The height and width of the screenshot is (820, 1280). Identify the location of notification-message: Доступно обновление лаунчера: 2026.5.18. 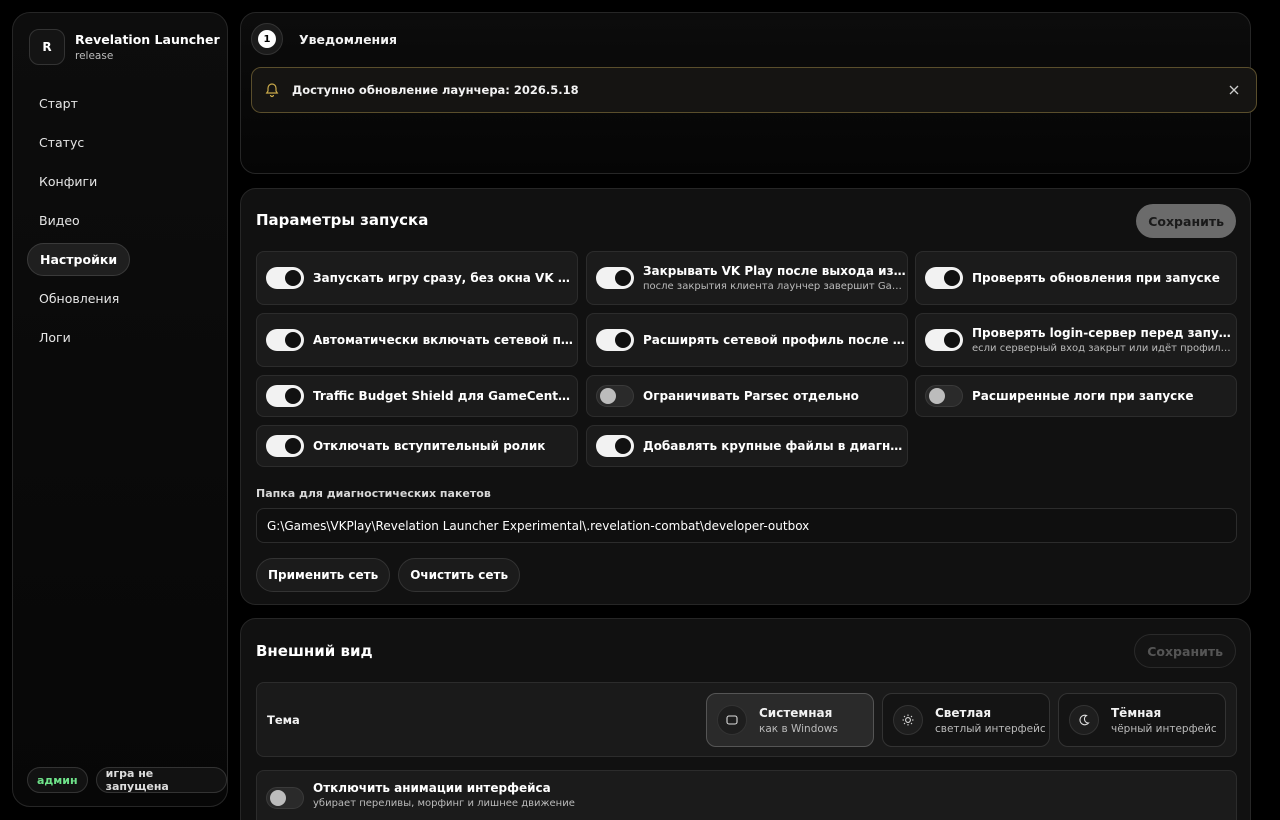
(435, 90).